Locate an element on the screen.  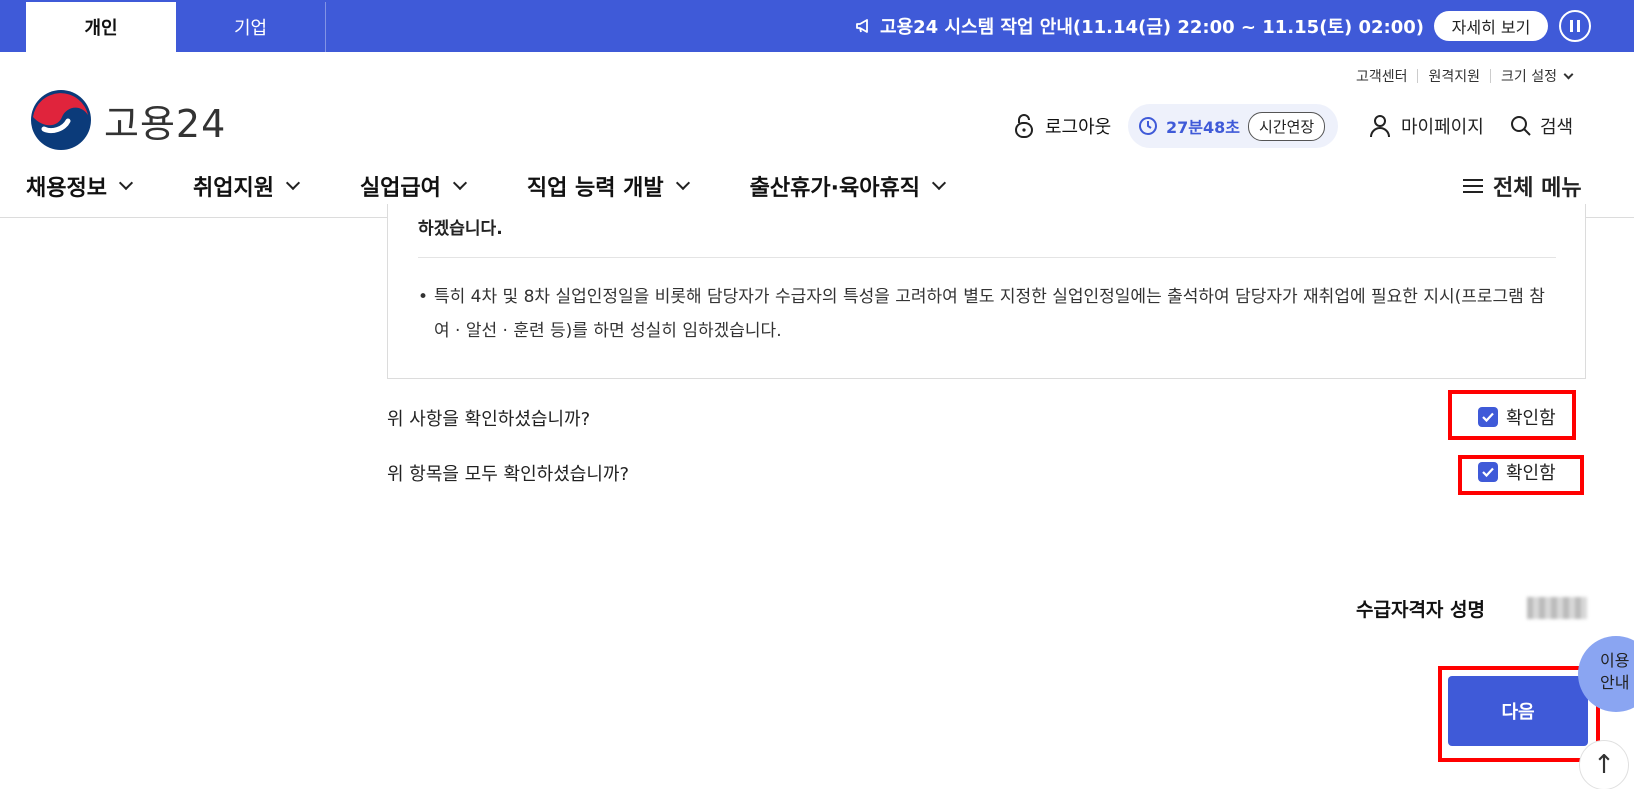
nav-maternity-leave: 출산휴가·육아휴직 is located at coordinates (848, 186).